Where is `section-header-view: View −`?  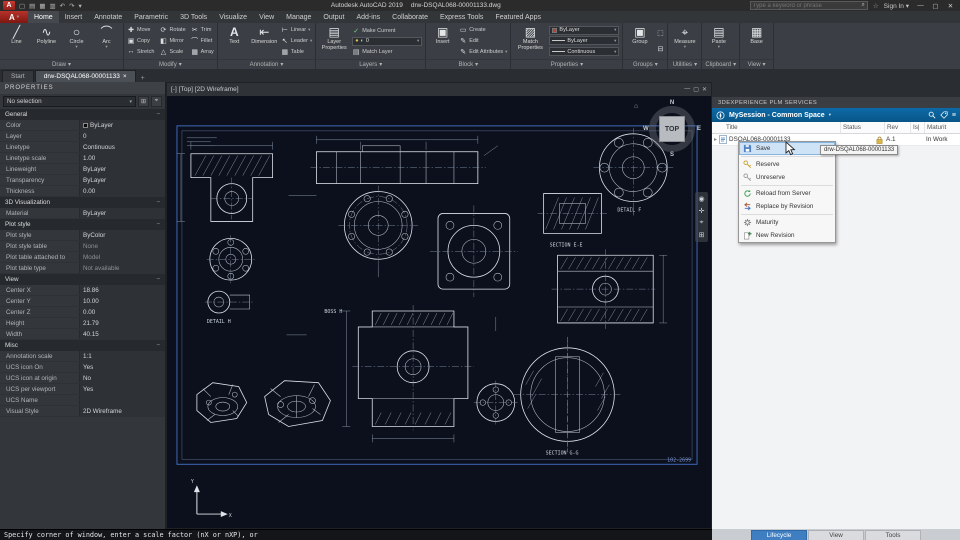
section-header-view: View − is located at coordinates (82, 279).